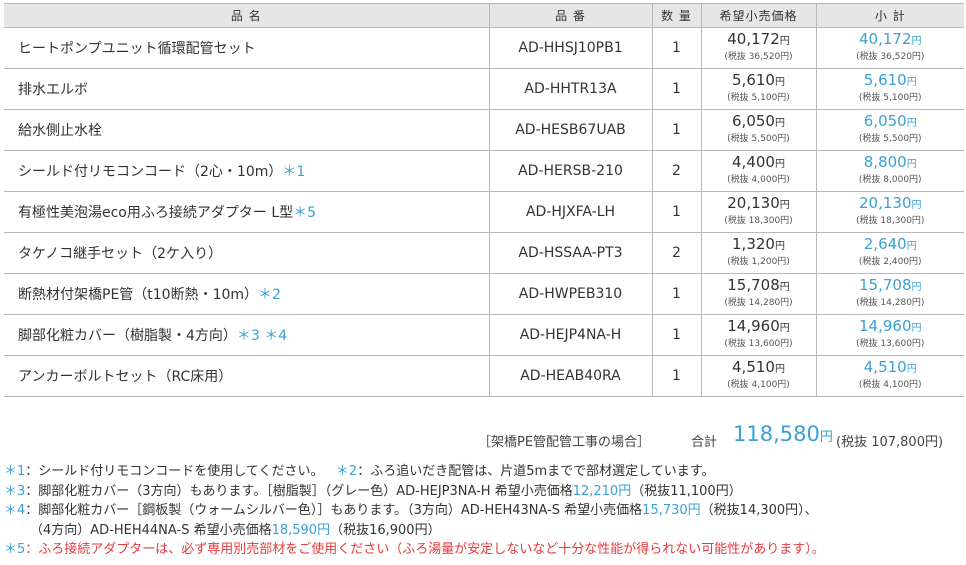 This screenshot has height=565, width=966. I want to click on footnote-price-3: 12,210円, so click(602, 491).